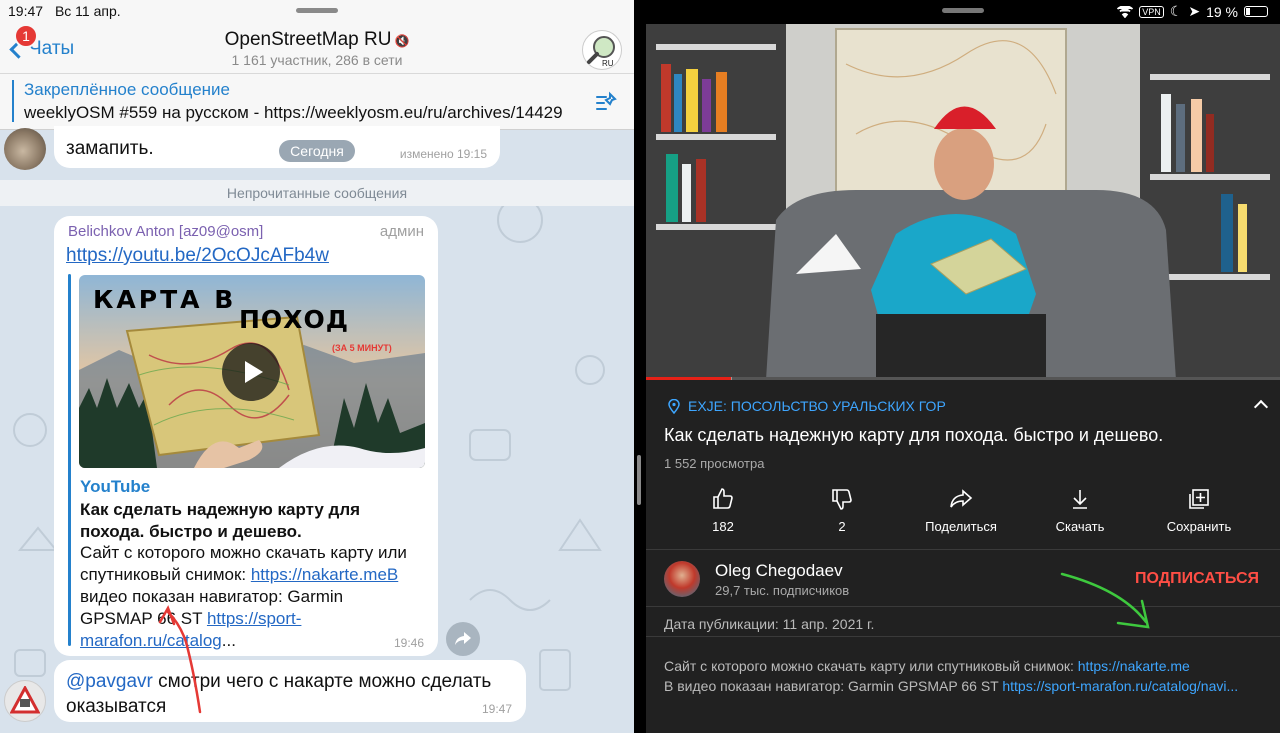 The height and width of the screenshot is (733, 1280). What do you see at coordinates (1151, 11) in the screenshot?
I see `vpn-indicator: VPN` at bounding box center [1151, 11].